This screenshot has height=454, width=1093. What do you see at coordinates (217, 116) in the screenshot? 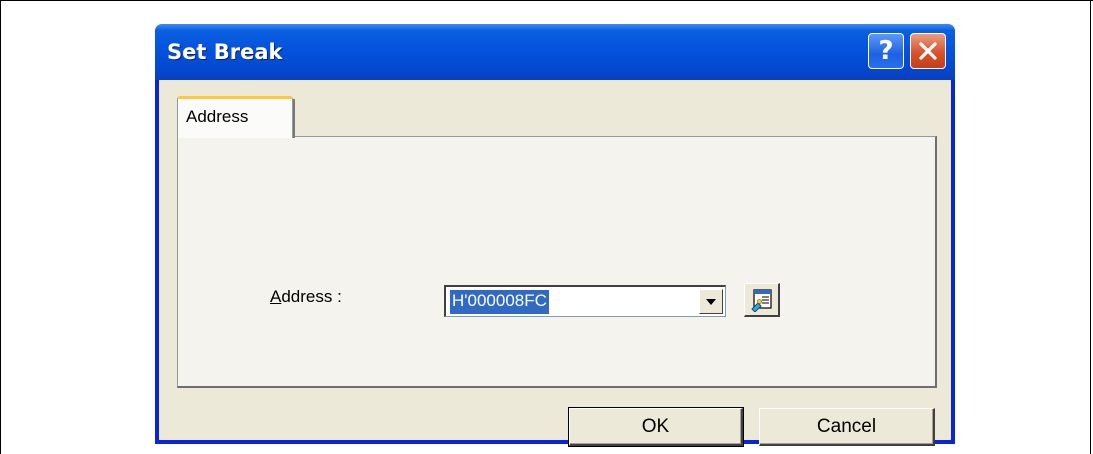
I see `tab-address-label: Address` at bounding box center [217, 116].